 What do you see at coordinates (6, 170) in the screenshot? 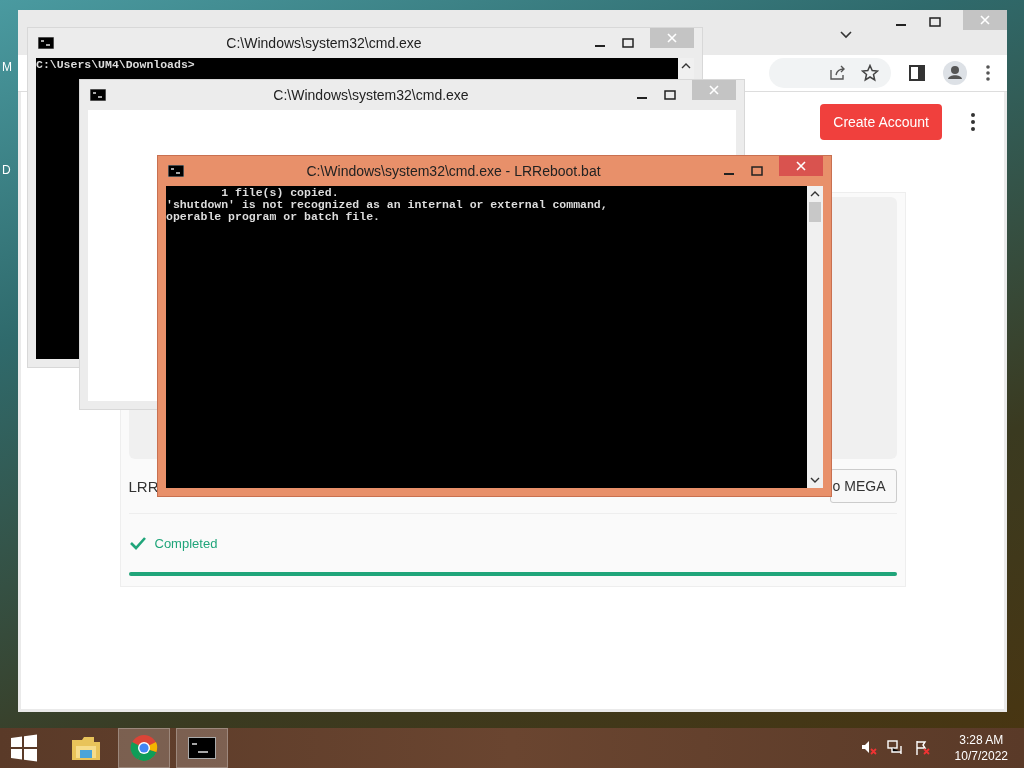
I see `desktop-icon-label: D` at bounding box center [6, 170].